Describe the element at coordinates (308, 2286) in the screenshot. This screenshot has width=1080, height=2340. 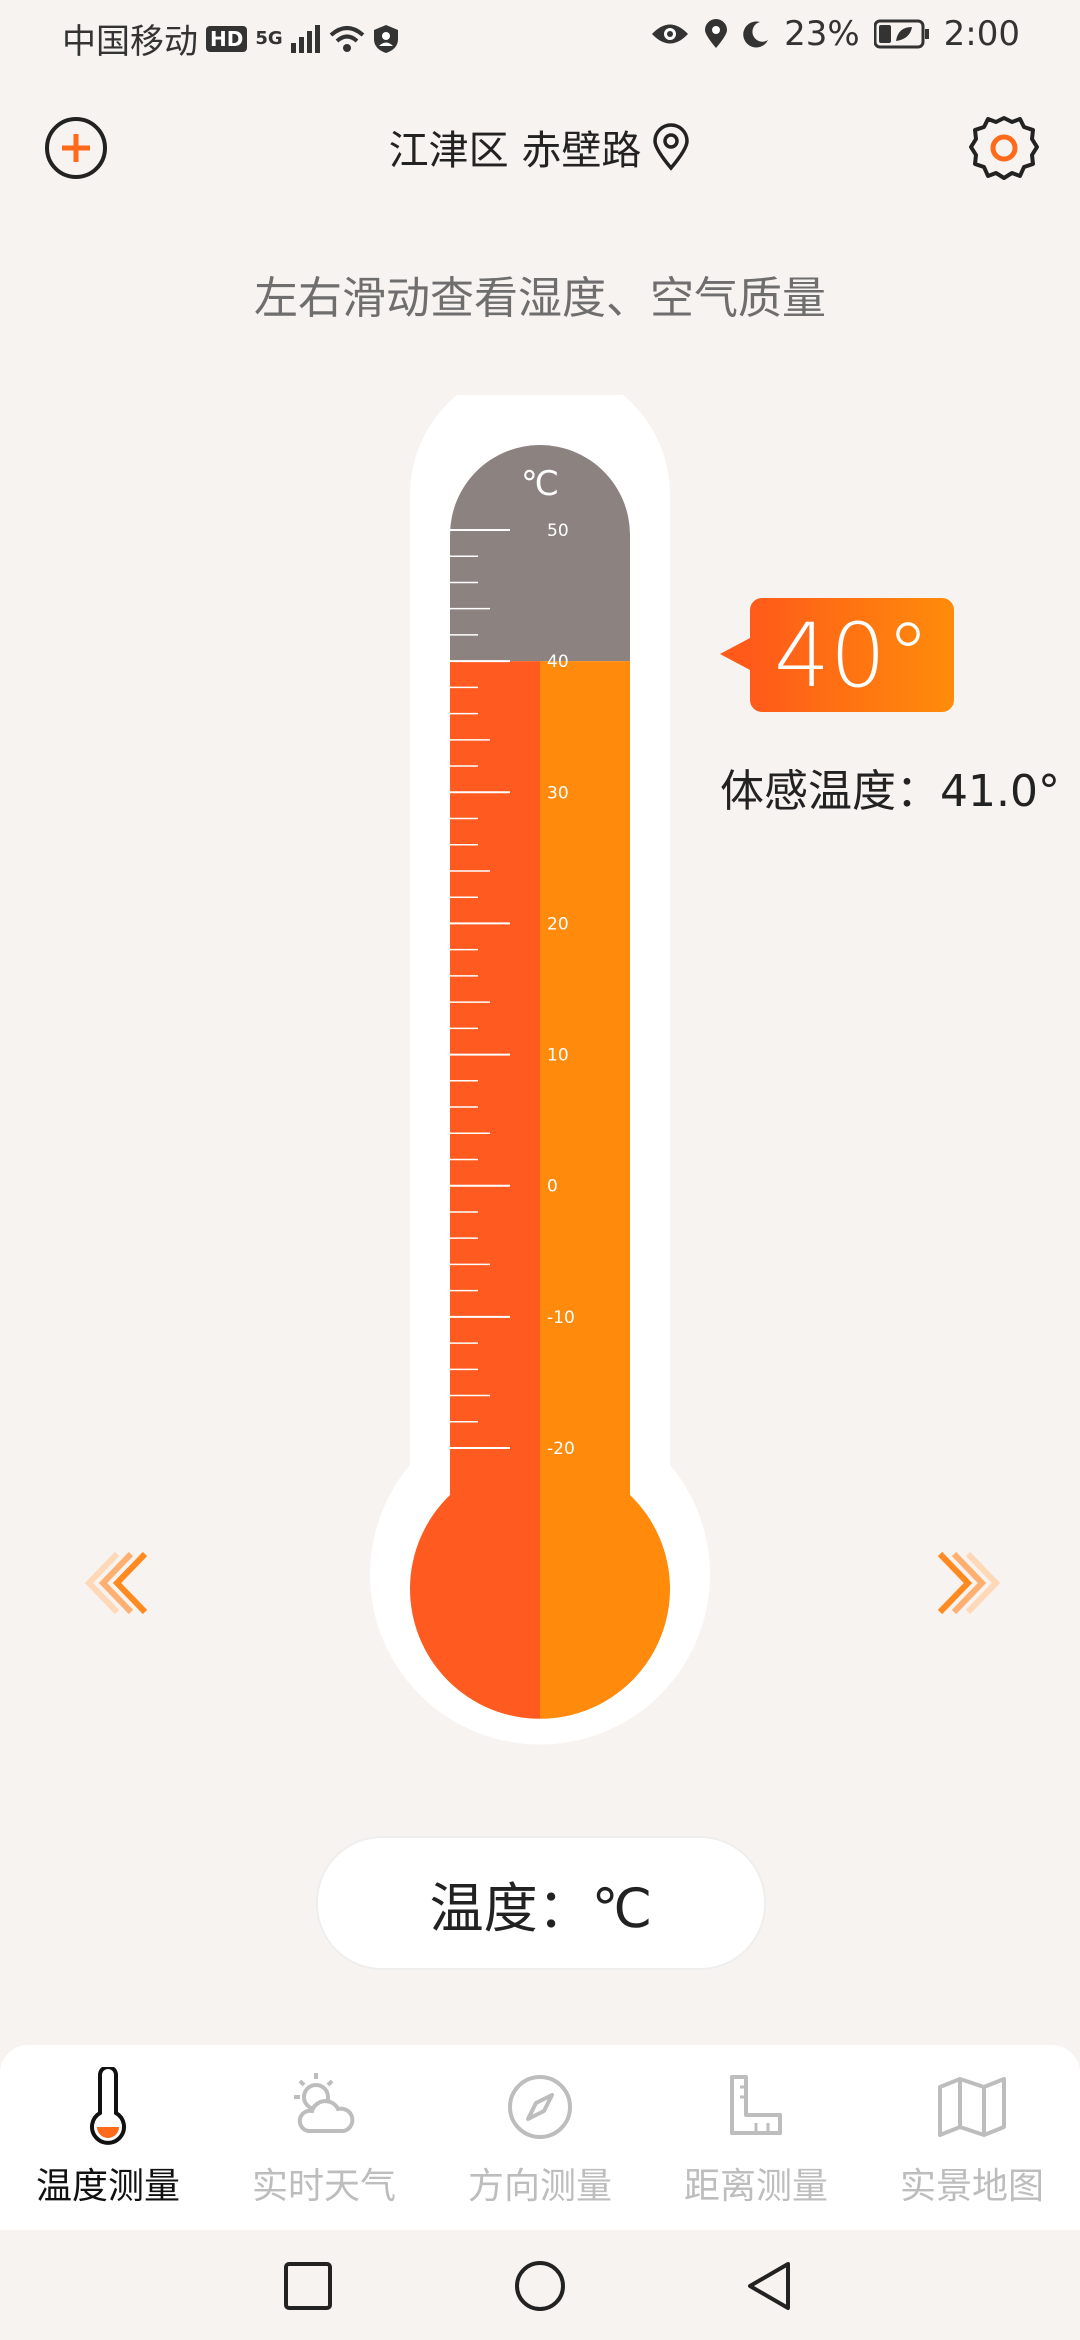
I see `recent-apps-icon` at that location.